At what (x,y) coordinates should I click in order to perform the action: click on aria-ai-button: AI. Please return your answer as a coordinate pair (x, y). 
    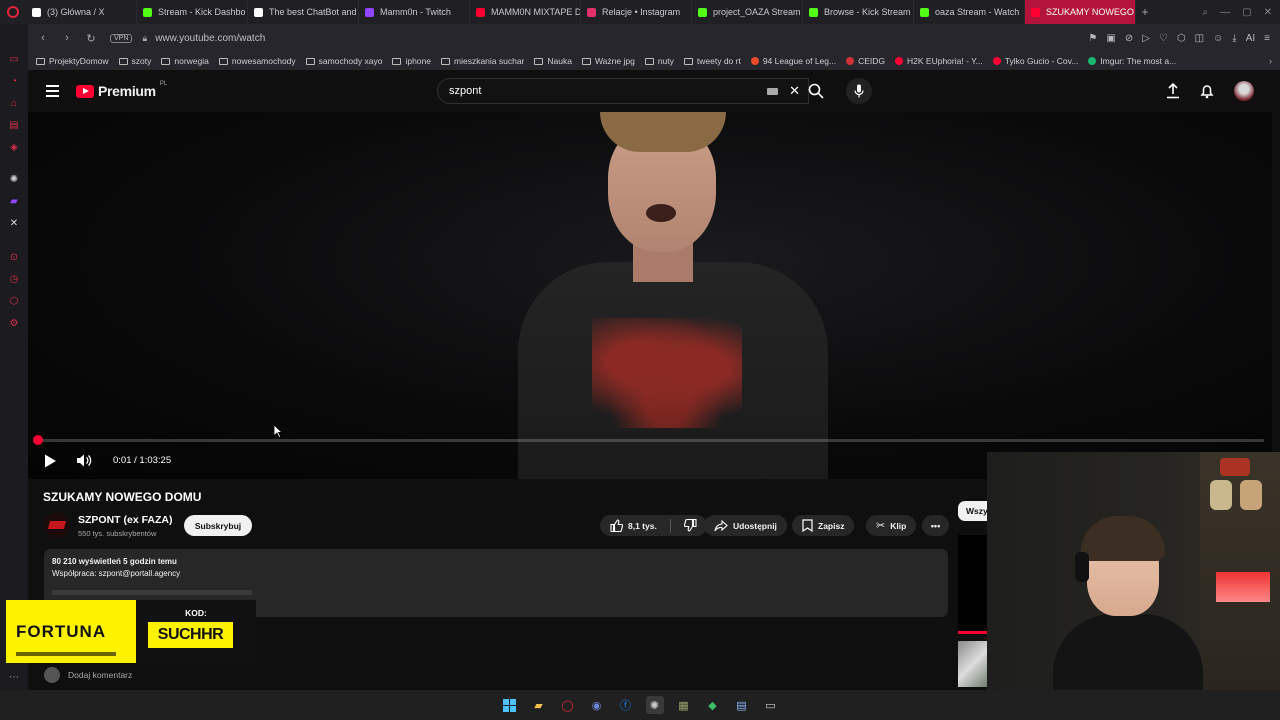
    Looking at the image, I should click on (1250, 38).